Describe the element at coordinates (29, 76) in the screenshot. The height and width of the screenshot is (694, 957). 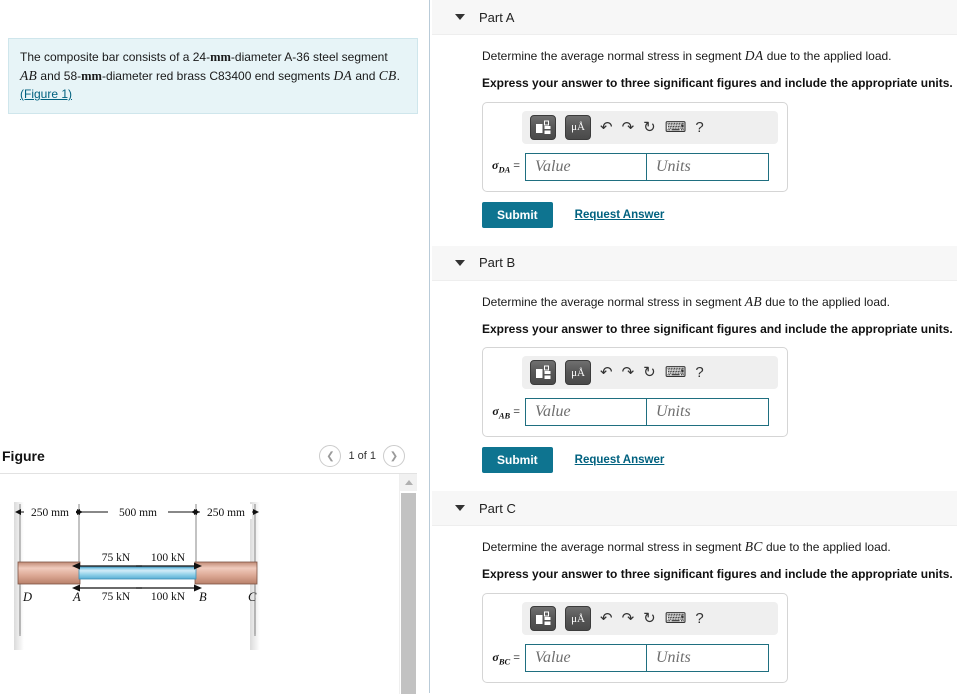
I see `question-segment-ab: AB` at that location.